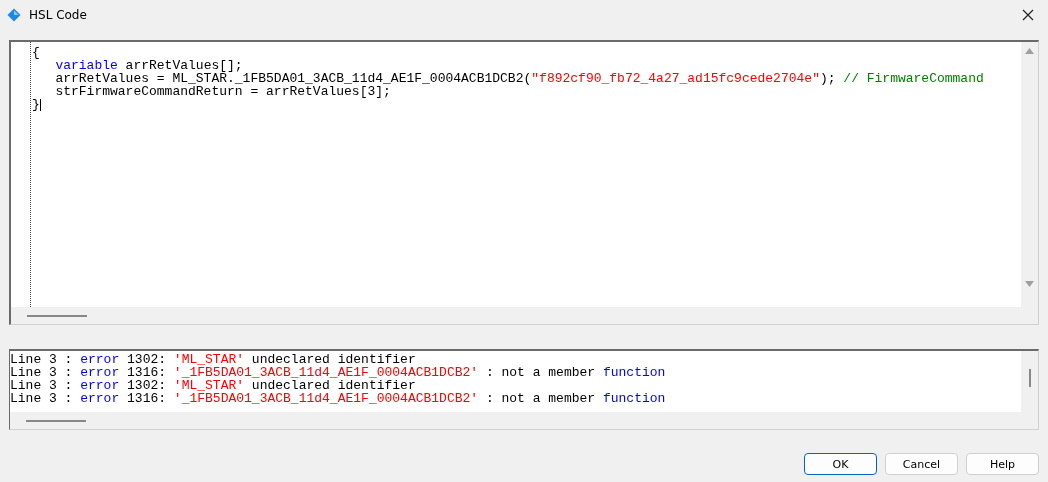 The width and height of the screenshot is (1048, 482). I want to click on close-icon, so click(1028, 15).